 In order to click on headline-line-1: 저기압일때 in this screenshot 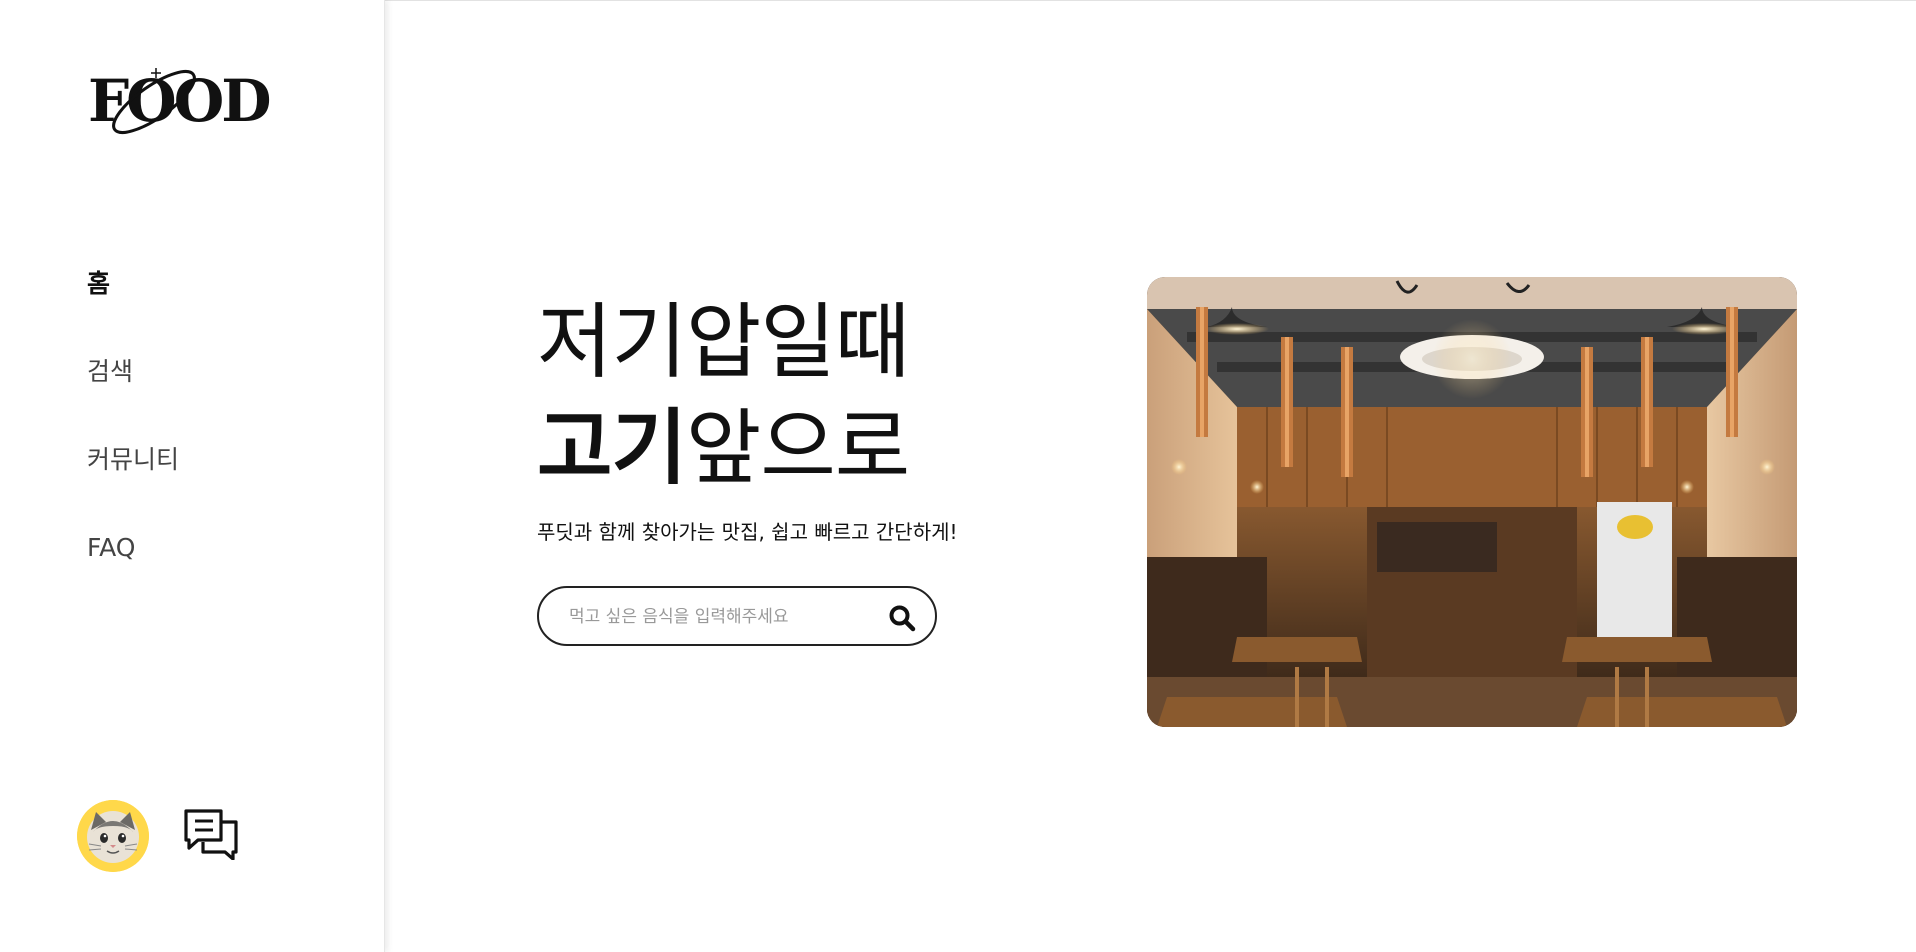, I will do `click(723, 342)`.